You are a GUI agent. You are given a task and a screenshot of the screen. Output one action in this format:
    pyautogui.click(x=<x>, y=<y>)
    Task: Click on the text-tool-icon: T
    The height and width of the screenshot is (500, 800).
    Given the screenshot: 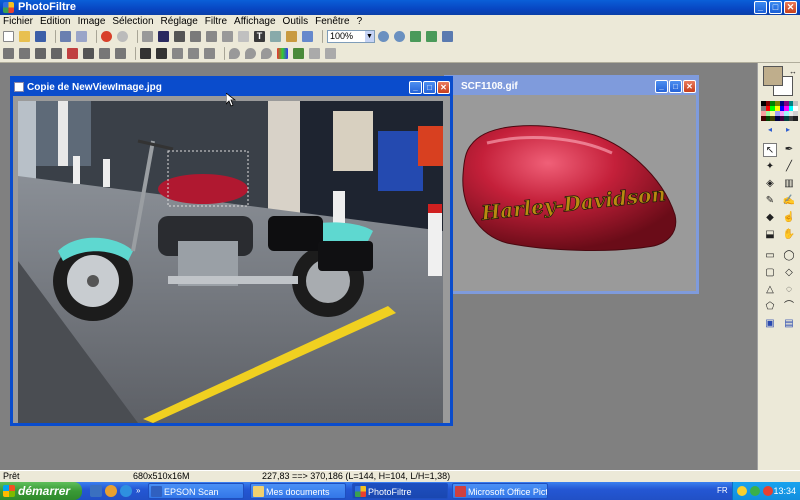 What is the action you would take?
    pyautogui.click(x=259, y=36)
    